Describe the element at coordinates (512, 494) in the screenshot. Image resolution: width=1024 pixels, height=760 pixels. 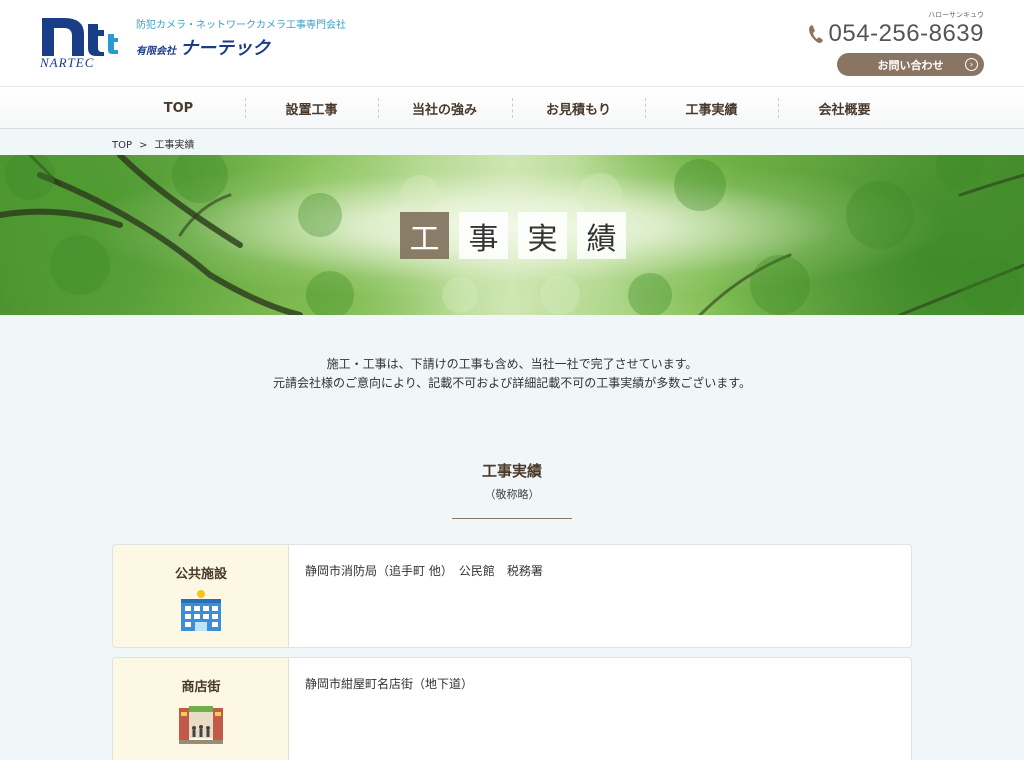
I see `section-subtitle: （敬称略）` at that location.